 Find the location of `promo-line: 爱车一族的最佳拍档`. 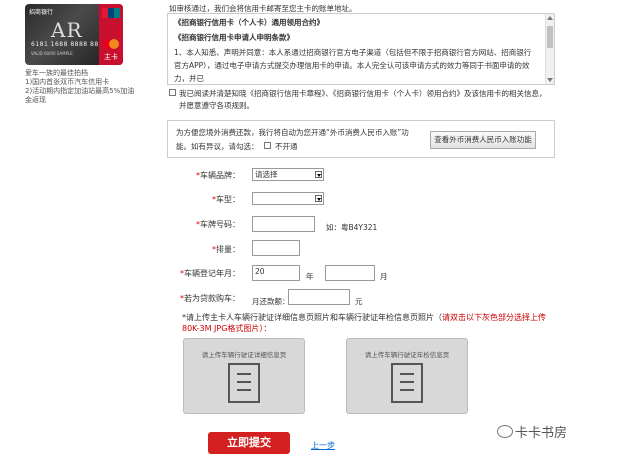

promo-line: 爱车一族的最佳拍档 is located at coordinates (56, 73).